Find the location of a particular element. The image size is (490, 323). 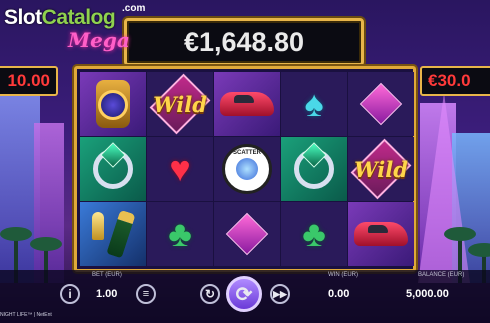

coins-icon: ≡ is located at coordinates (146, 294).